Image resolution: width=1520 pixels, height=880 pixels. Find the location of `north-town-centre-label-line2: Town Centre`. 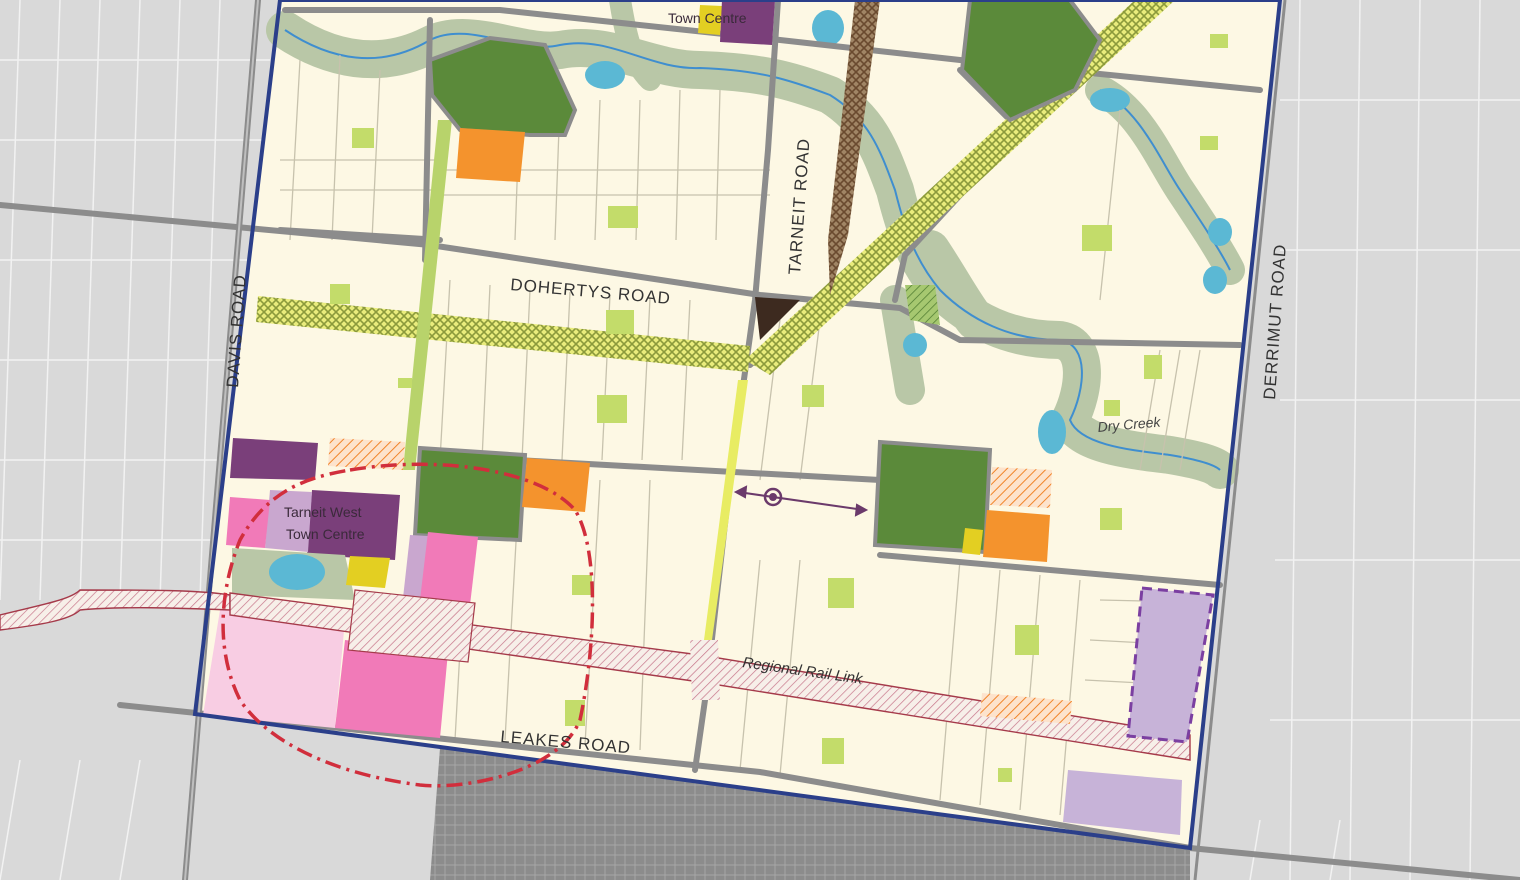

north-town-centre-label-line2: Town Centre is located at coordinates (707, 18).